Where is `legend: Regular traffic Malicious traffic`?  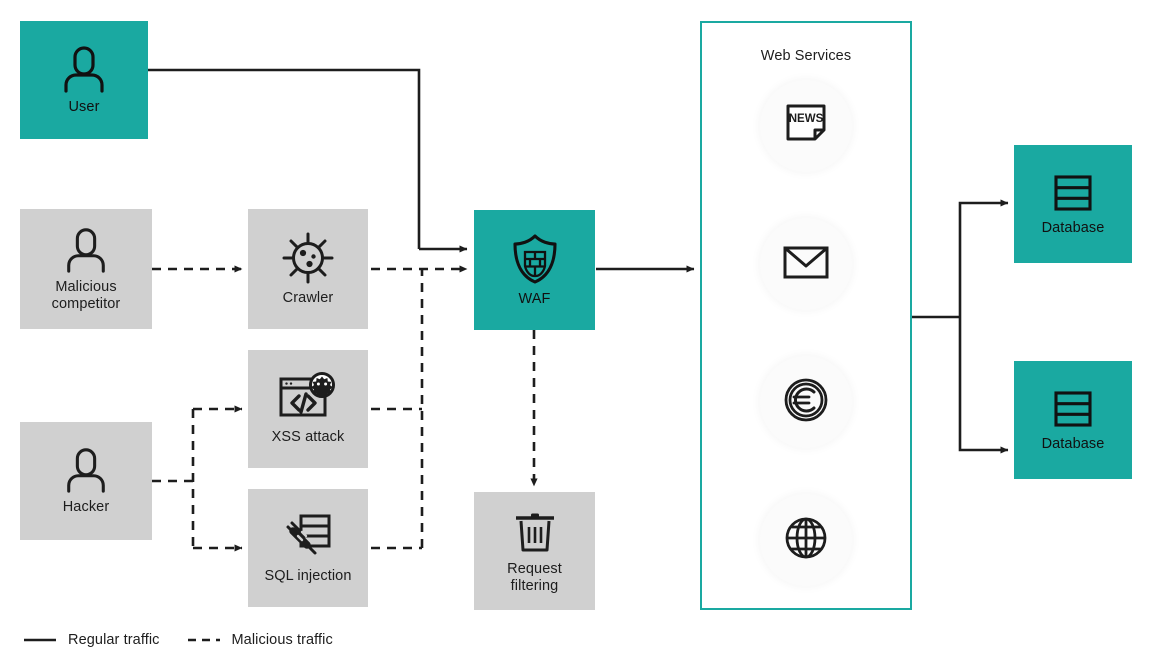 legend: Regular traffic Malicious traffic is located at coordinates (178, 640).